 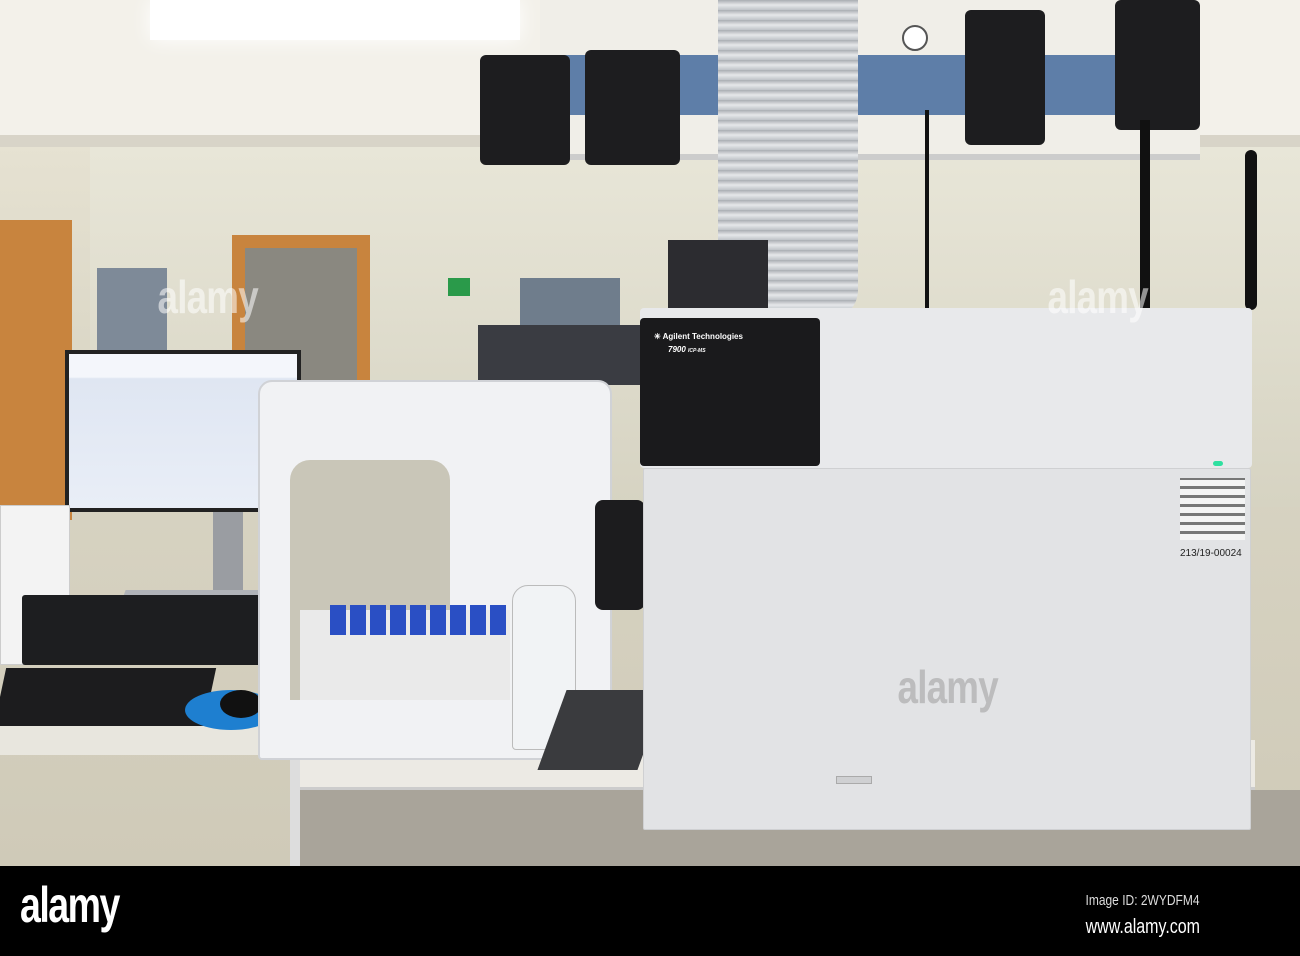 I want to click on footer-bar: alamy Image ID: 2WYDFM4 www.alamy.com, so click(x=650, y=911).